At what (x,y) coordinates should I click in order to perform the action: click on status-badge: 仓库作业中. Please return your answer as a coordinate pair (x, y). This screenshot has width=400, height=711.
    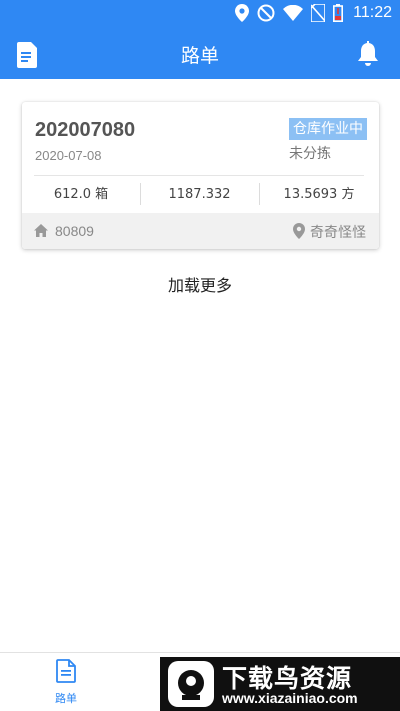
    Looking at the image, I should click on (328, 129).